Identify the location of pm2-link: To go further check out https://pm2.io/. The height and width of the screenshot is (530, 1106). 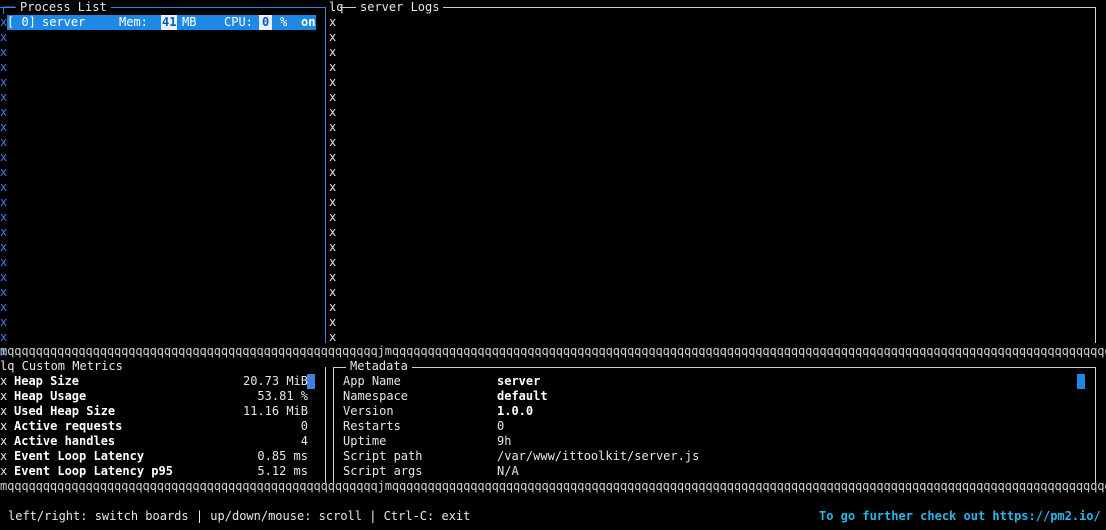
(960, 516).